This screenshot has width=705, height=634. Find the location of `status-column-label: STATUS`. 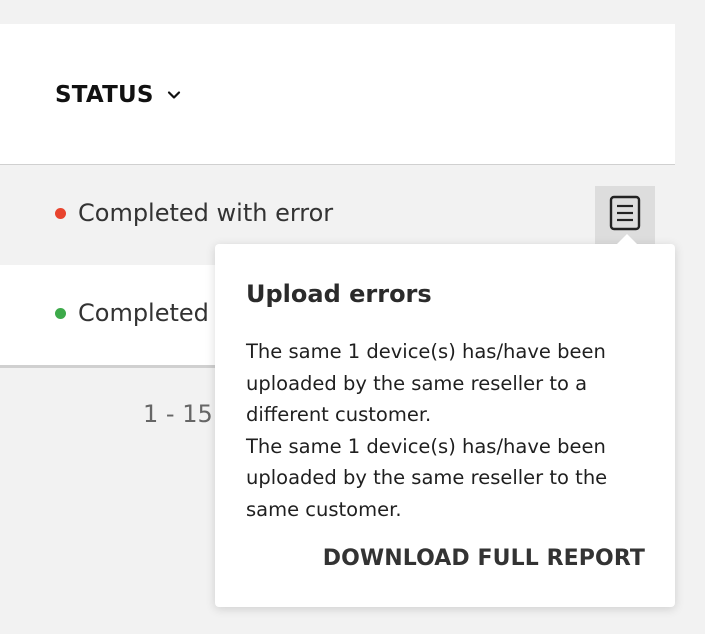

status-column-label: STATUS is located at coordinates (104, 95).